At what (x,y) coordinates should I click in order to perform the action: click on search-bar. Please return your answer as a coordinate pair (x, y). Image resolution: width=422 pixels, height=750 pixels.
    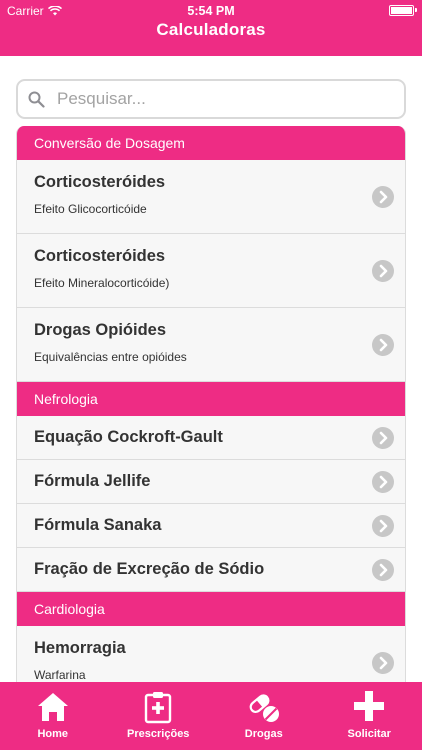
    Looking at the image, I should click on (211, 99).